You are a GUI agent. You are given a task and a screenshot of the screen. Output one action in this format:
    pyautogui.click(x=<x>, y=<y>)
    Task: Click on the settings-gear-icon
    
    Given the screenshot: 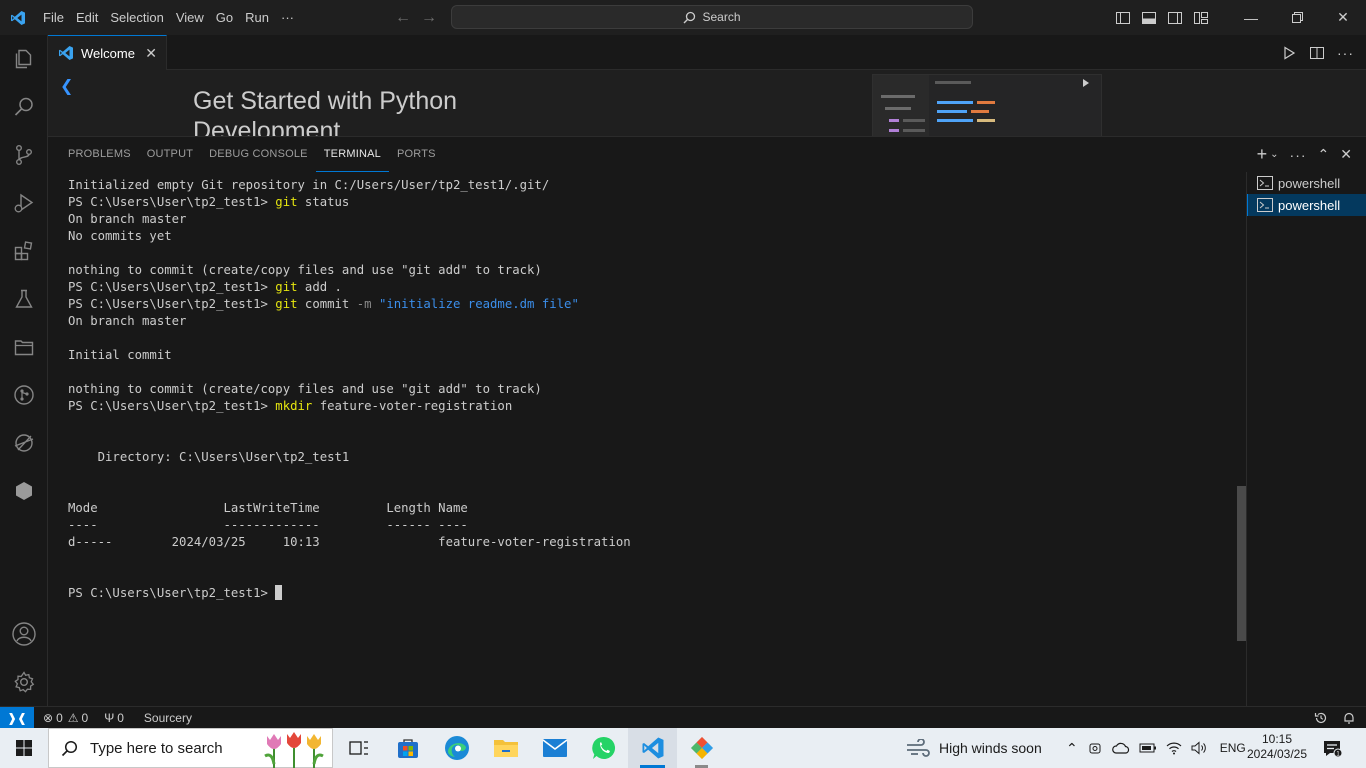 What is the action you would take?
    pyautogui.click(x=24, y=682)
    